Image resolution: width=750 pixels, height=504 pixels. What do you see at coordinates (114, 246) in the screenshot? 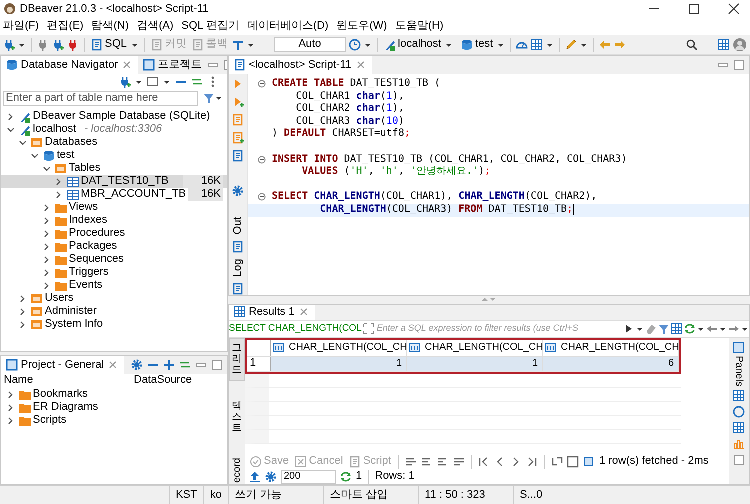
I see `tree-item: Packages` at bounding box center [114, 246].